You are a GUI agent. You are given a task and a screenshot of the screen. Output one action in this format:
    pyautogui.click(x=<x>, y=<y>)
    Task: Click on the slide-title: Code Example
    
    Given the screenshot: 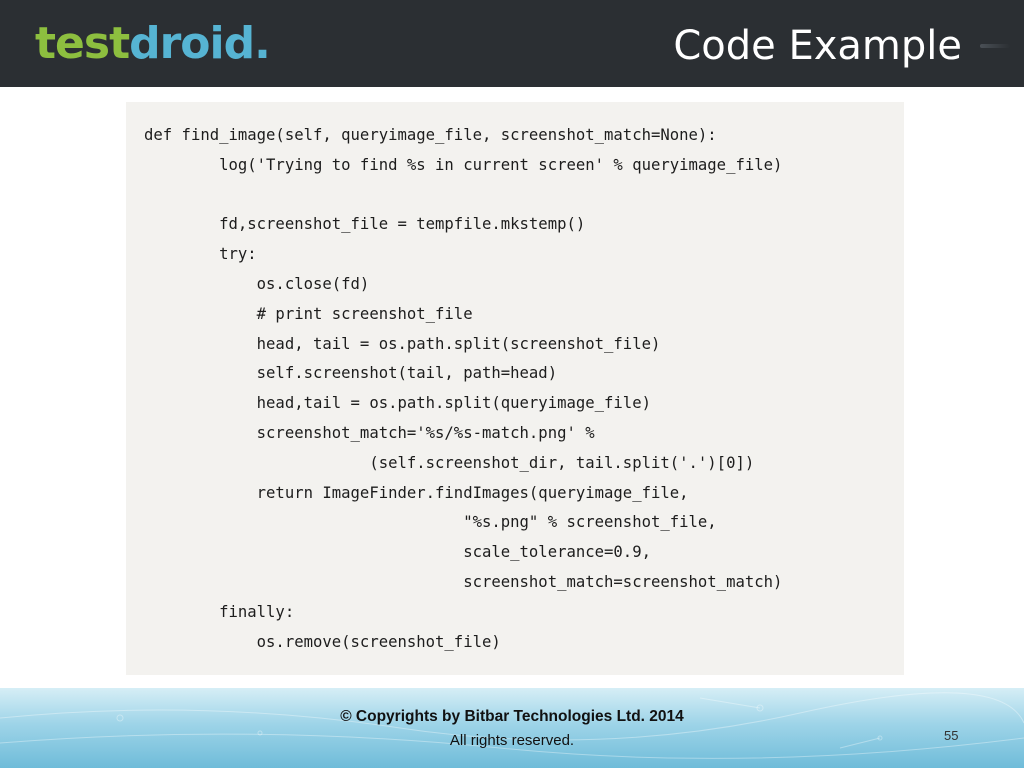 What is the action you would take?
    pyautogui.click(x=817, y=46)
    